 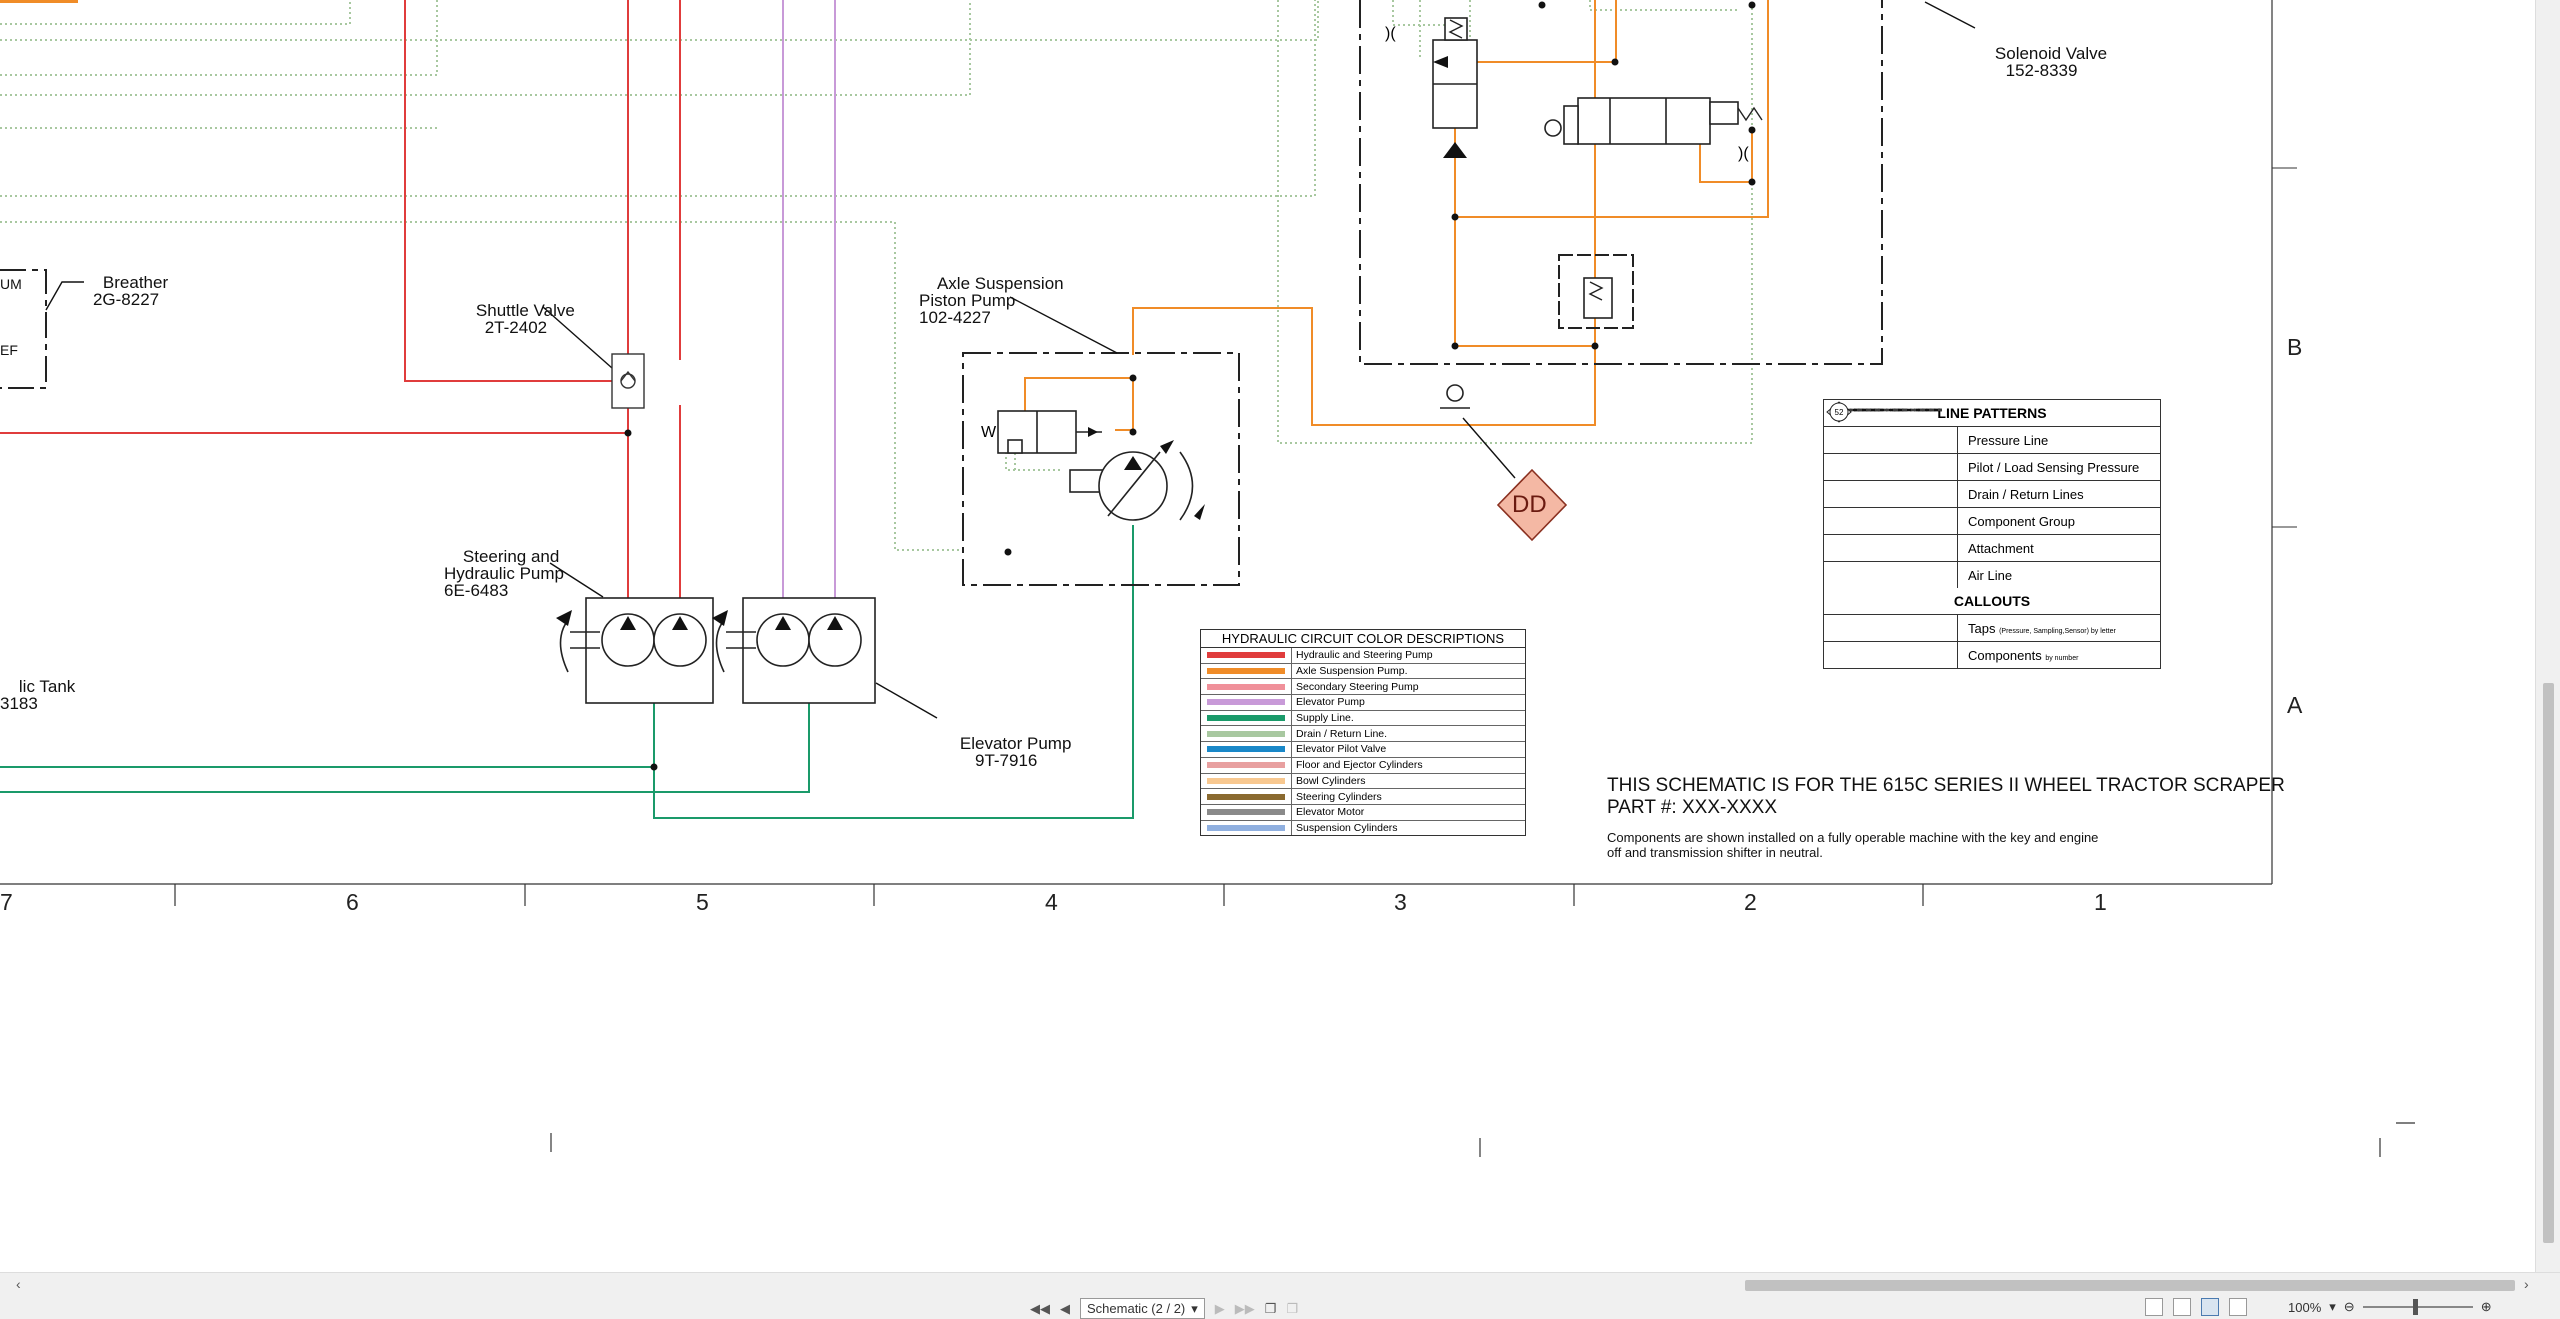 What do you see at coordinates (2051, 62) in the screenshot?
I see `solenoid-valve-label: Solenoid Valve 152-8339` at bounding box center [2051, 62].